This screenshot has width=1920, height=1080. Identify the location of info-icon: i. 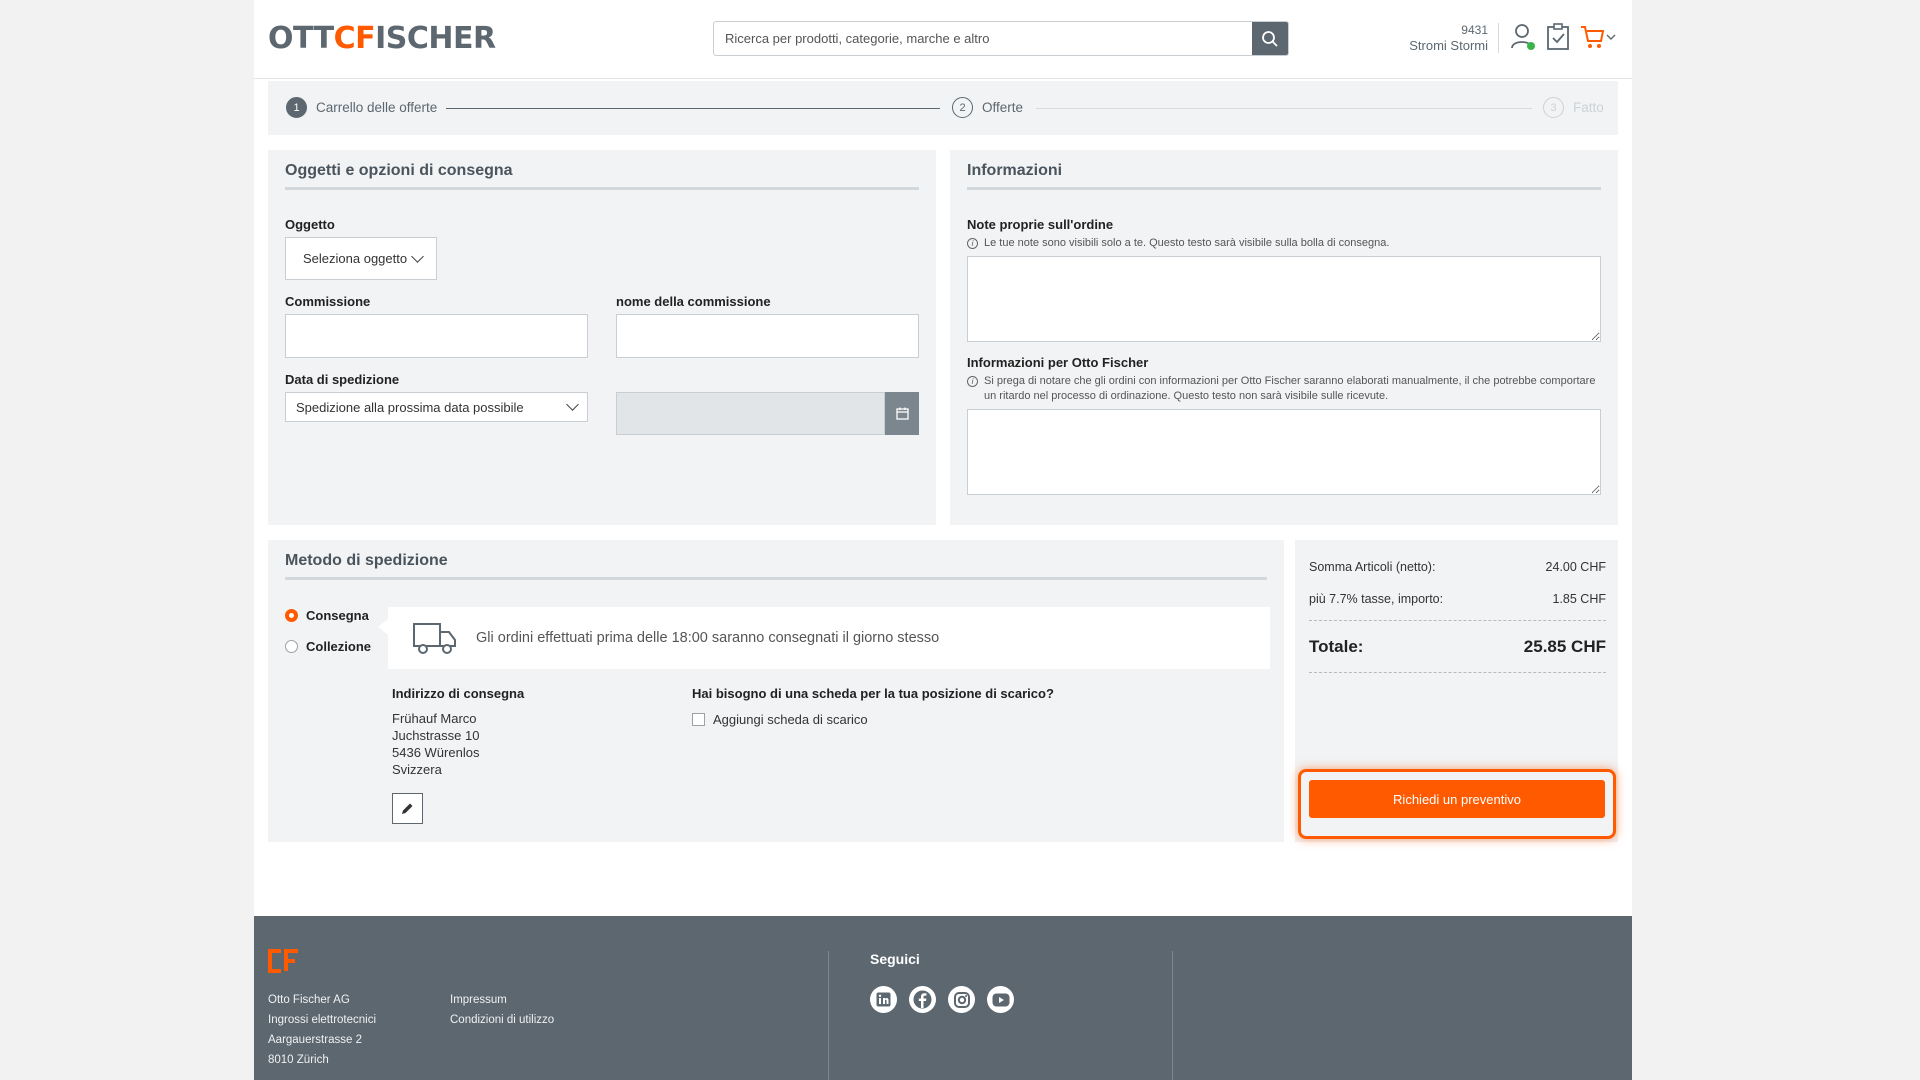
(972, 243).